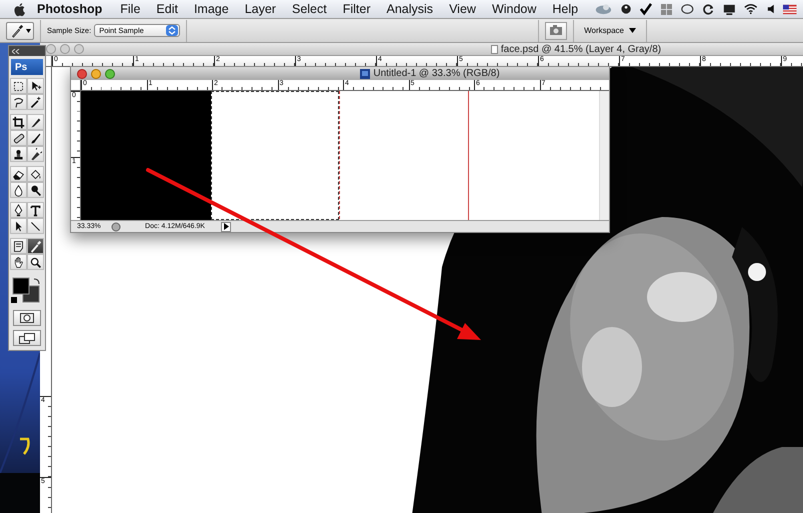 The height and width of the screenshot is (513, 803). I want to click on heal-icon, so click(18, 138).